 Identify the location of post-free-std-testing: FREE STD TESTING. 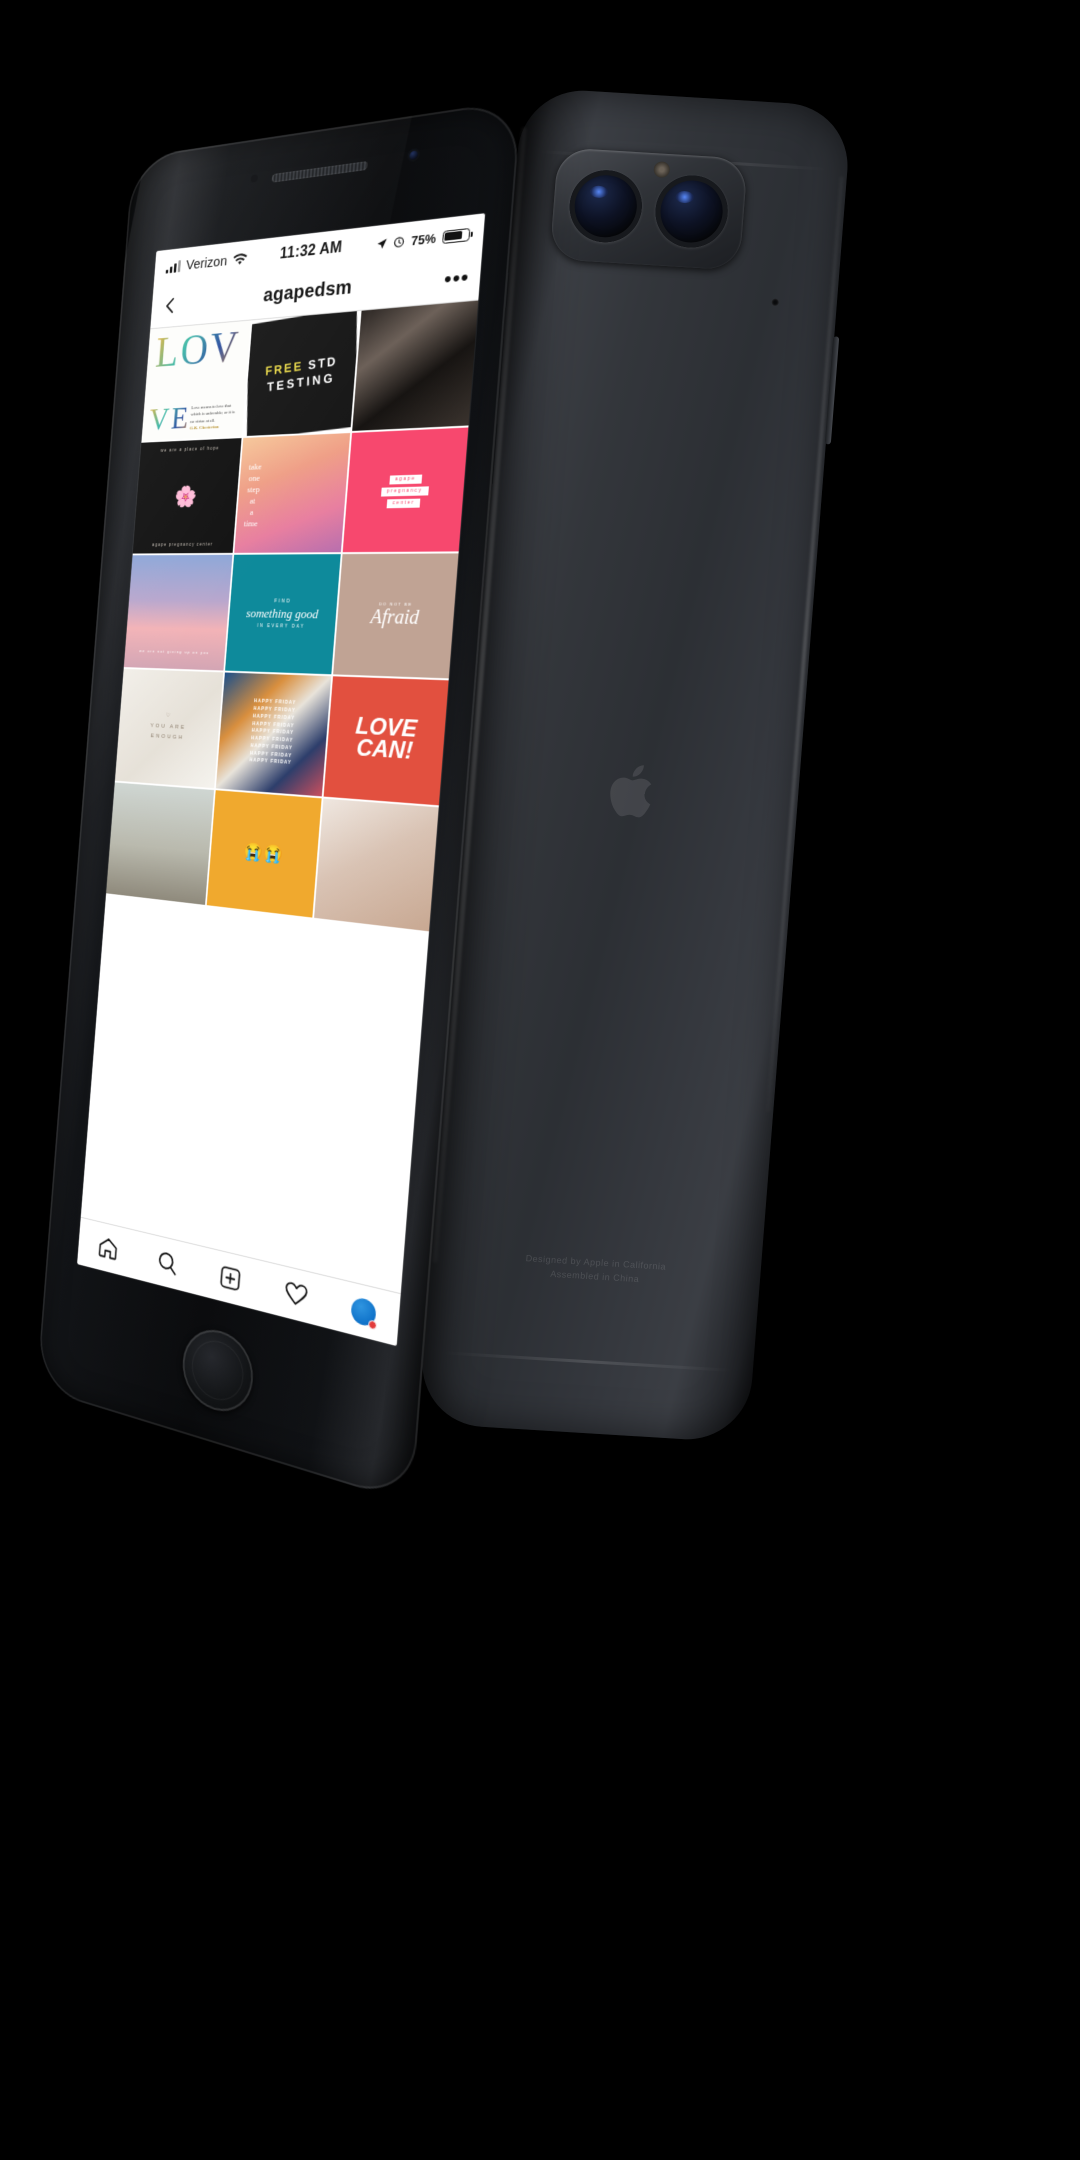
(301, 373).